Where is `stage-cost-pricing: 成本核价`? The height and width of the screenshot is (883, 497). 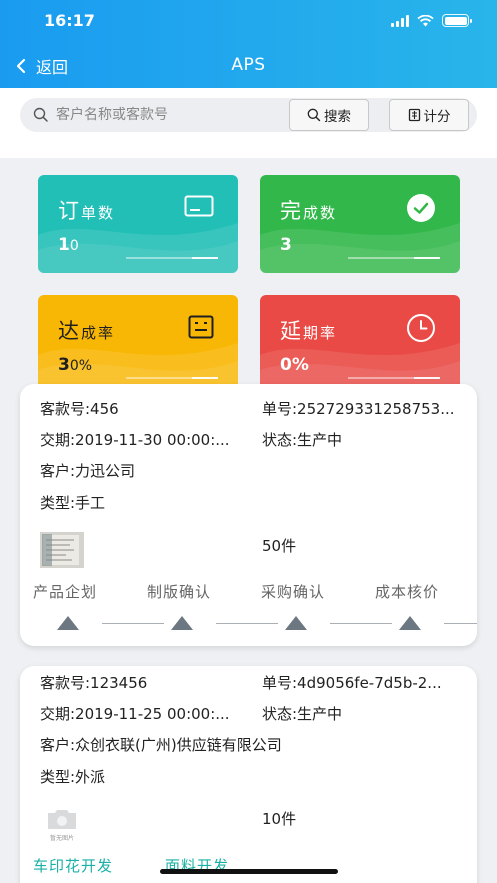
stage-cost-pricing: 成本核价 is located at coordinates (407, 591).